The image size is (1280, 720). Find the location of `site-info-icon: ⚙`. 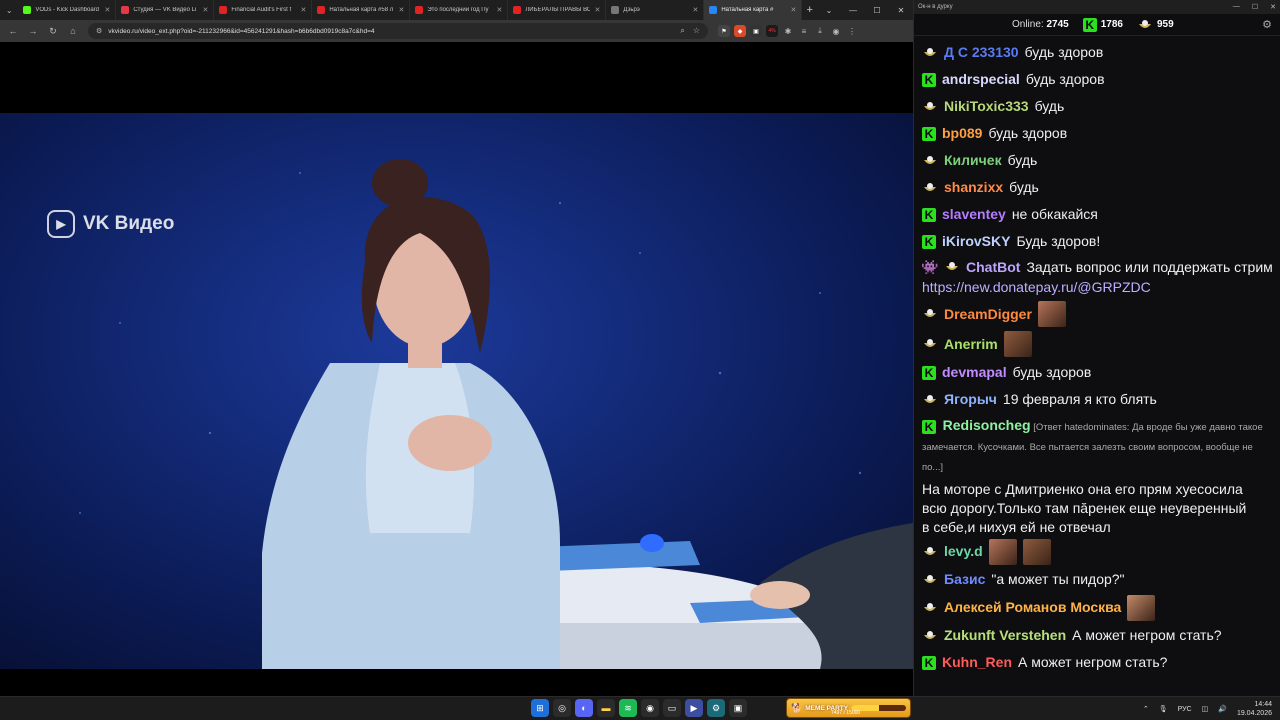

site-info-icon: ⚙ is located at coordinates (99, 31).